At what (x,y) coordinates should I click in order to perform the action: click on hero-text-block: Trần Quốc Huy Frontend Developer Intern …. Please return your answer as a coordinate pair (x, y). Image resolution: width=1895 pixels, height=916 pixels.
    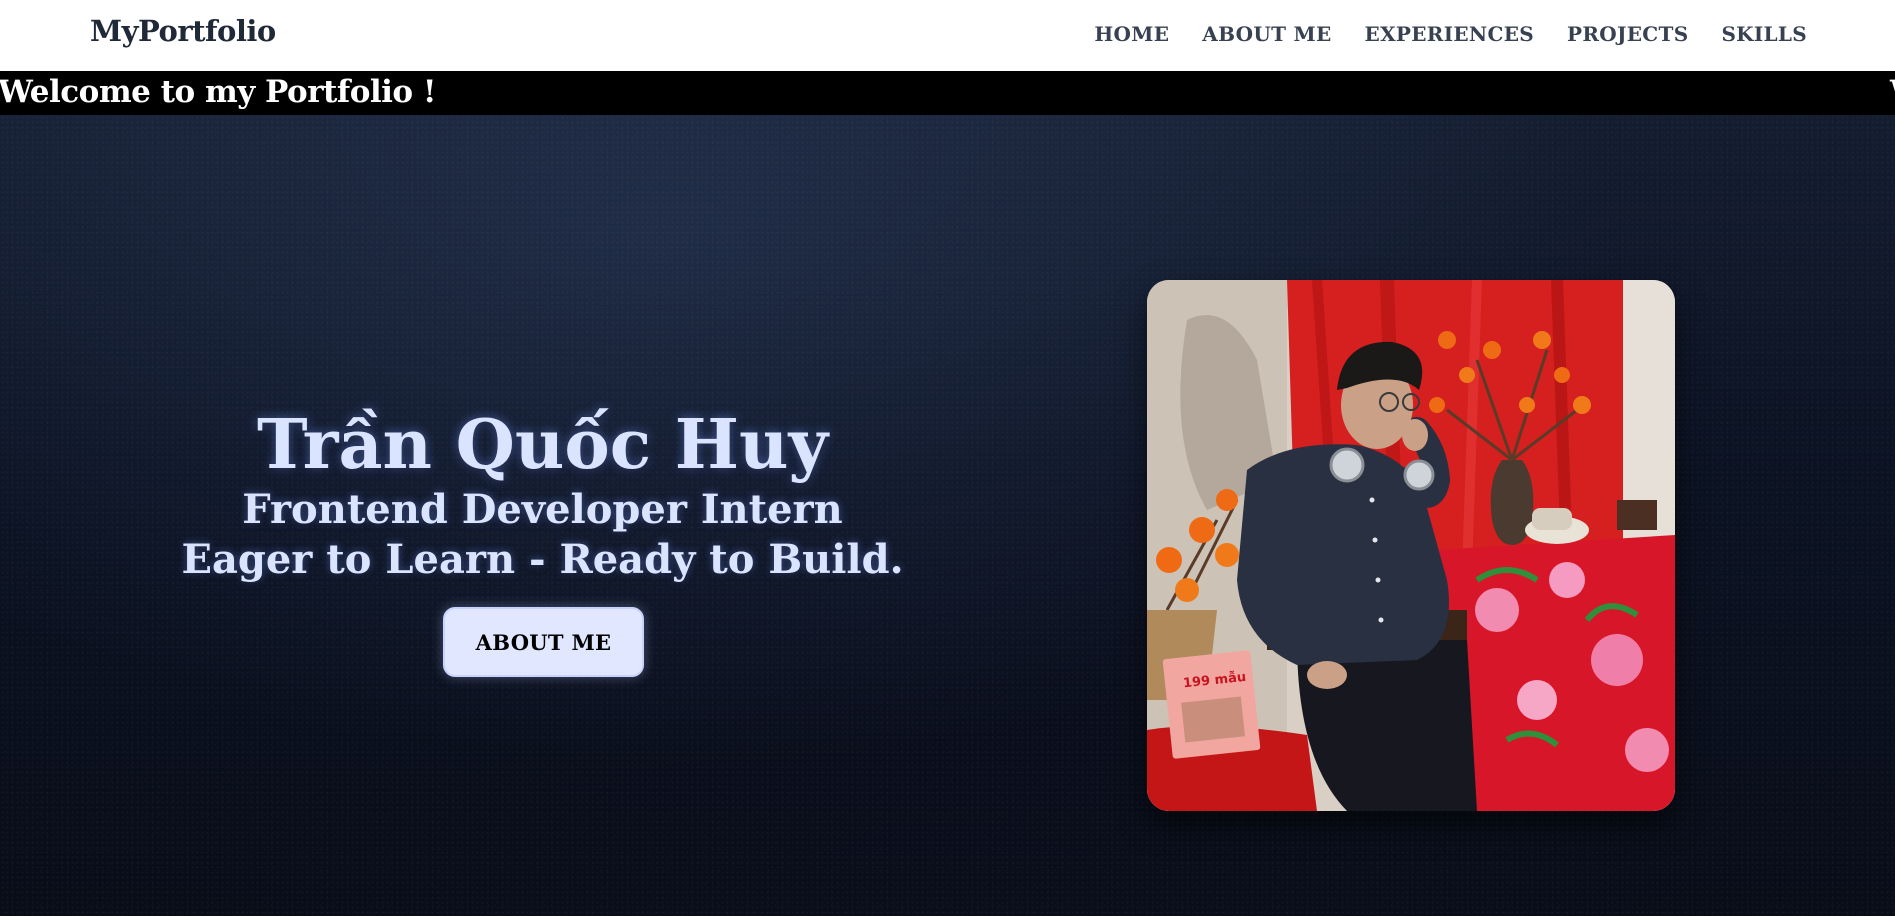
    Looking at the image, I should click on (542, 495).